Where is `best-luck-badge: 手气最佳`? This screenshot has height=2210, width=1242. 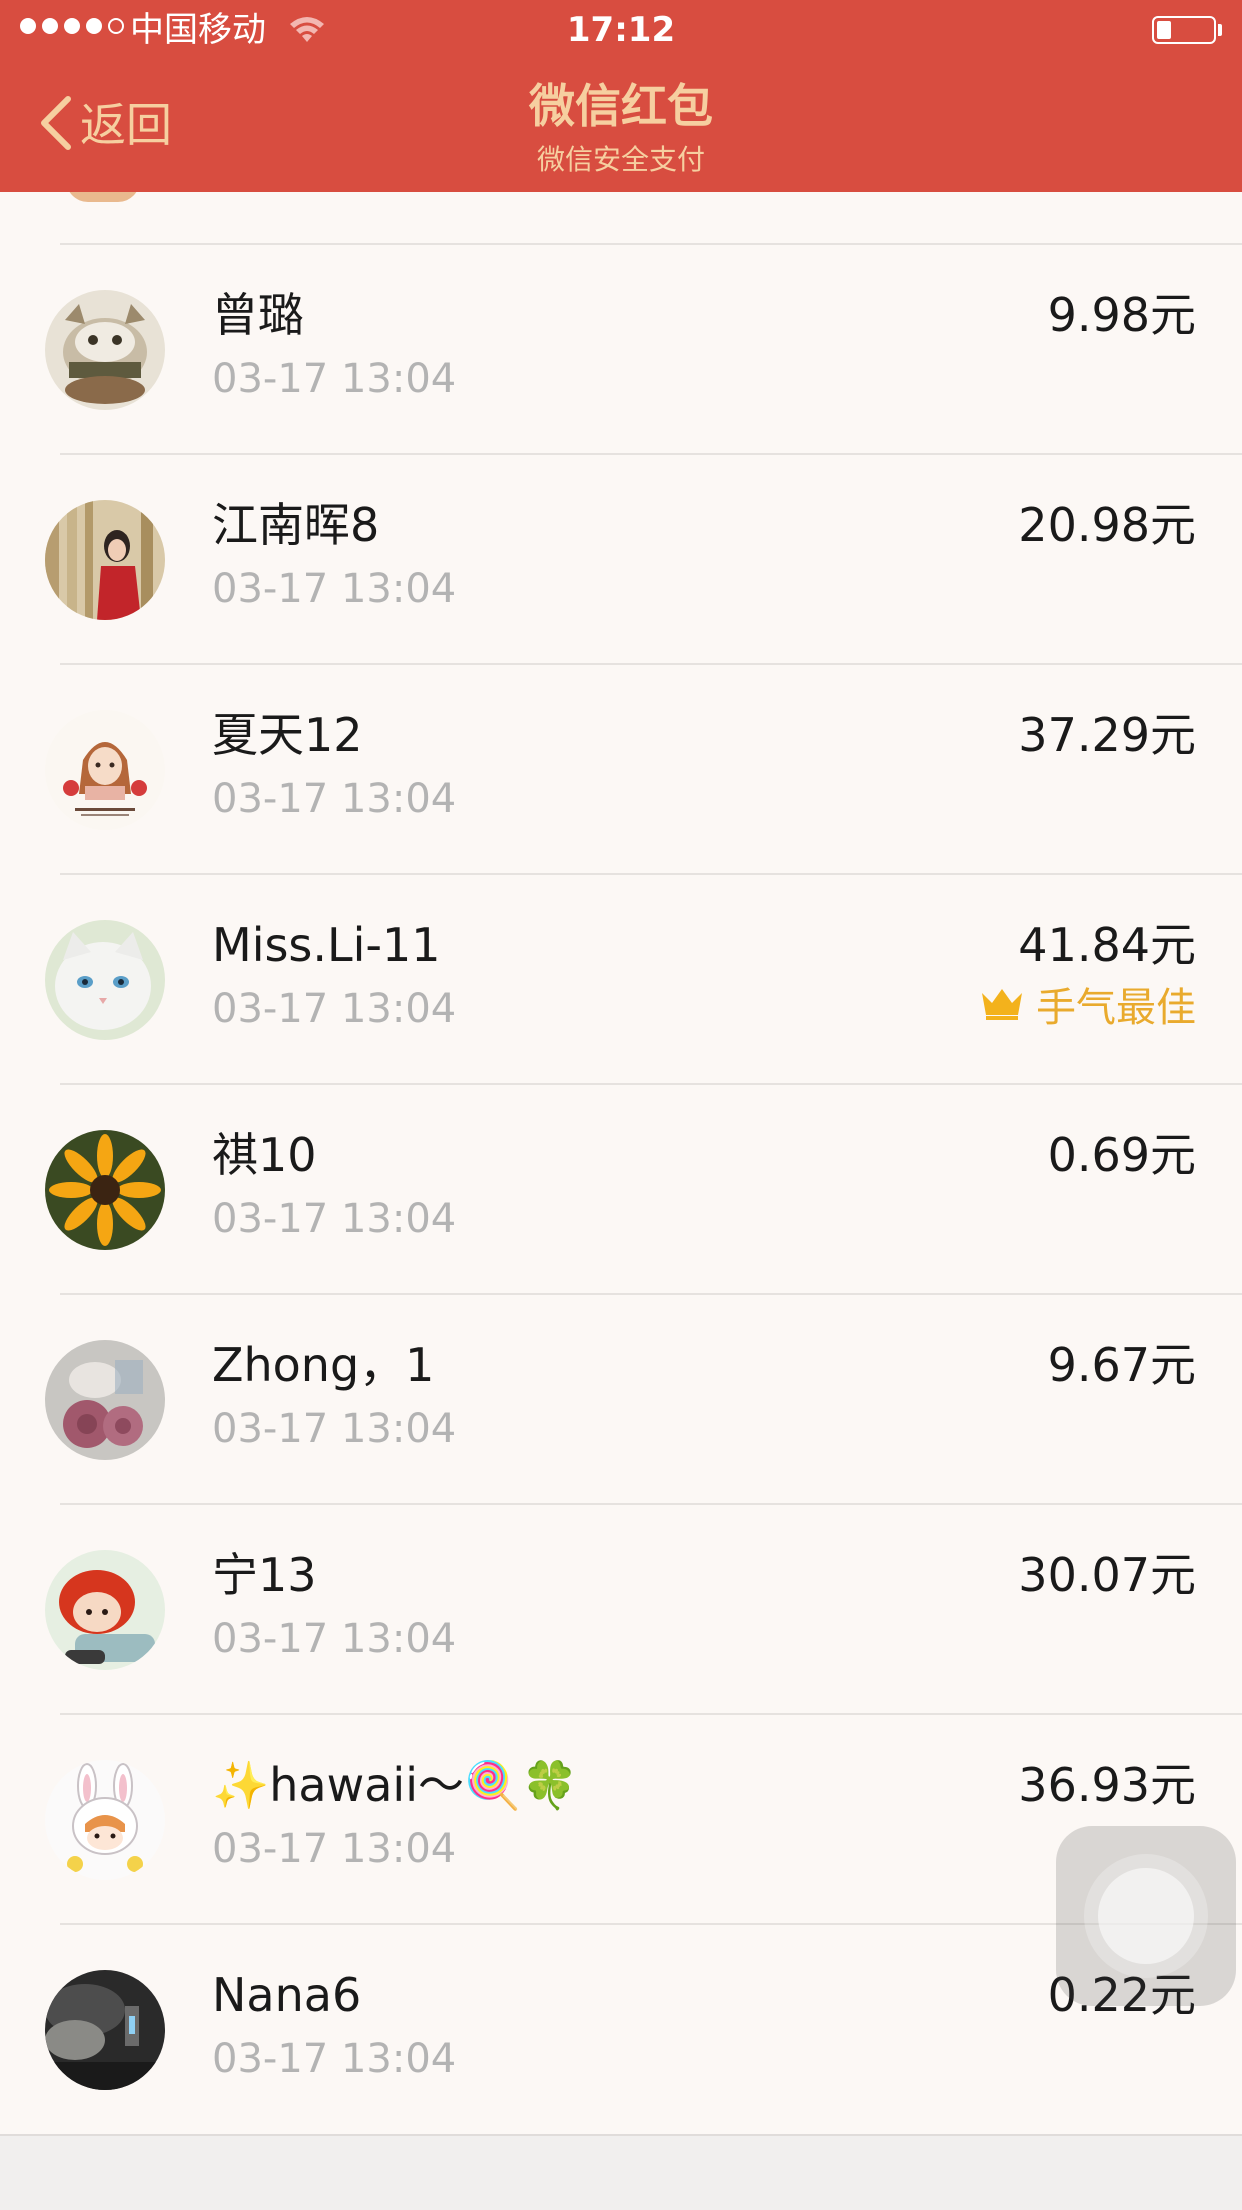
best-luck-badge: 手气最佳 is located at coordinates (1088, 1008).